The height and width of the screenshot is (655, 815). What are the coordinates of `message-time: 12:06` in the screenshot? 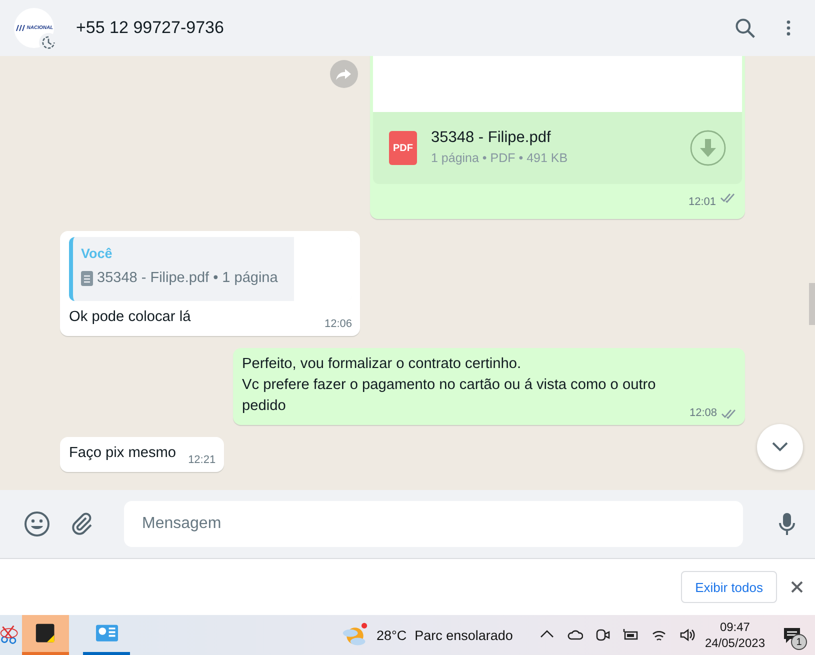 It's located at (338, 324).